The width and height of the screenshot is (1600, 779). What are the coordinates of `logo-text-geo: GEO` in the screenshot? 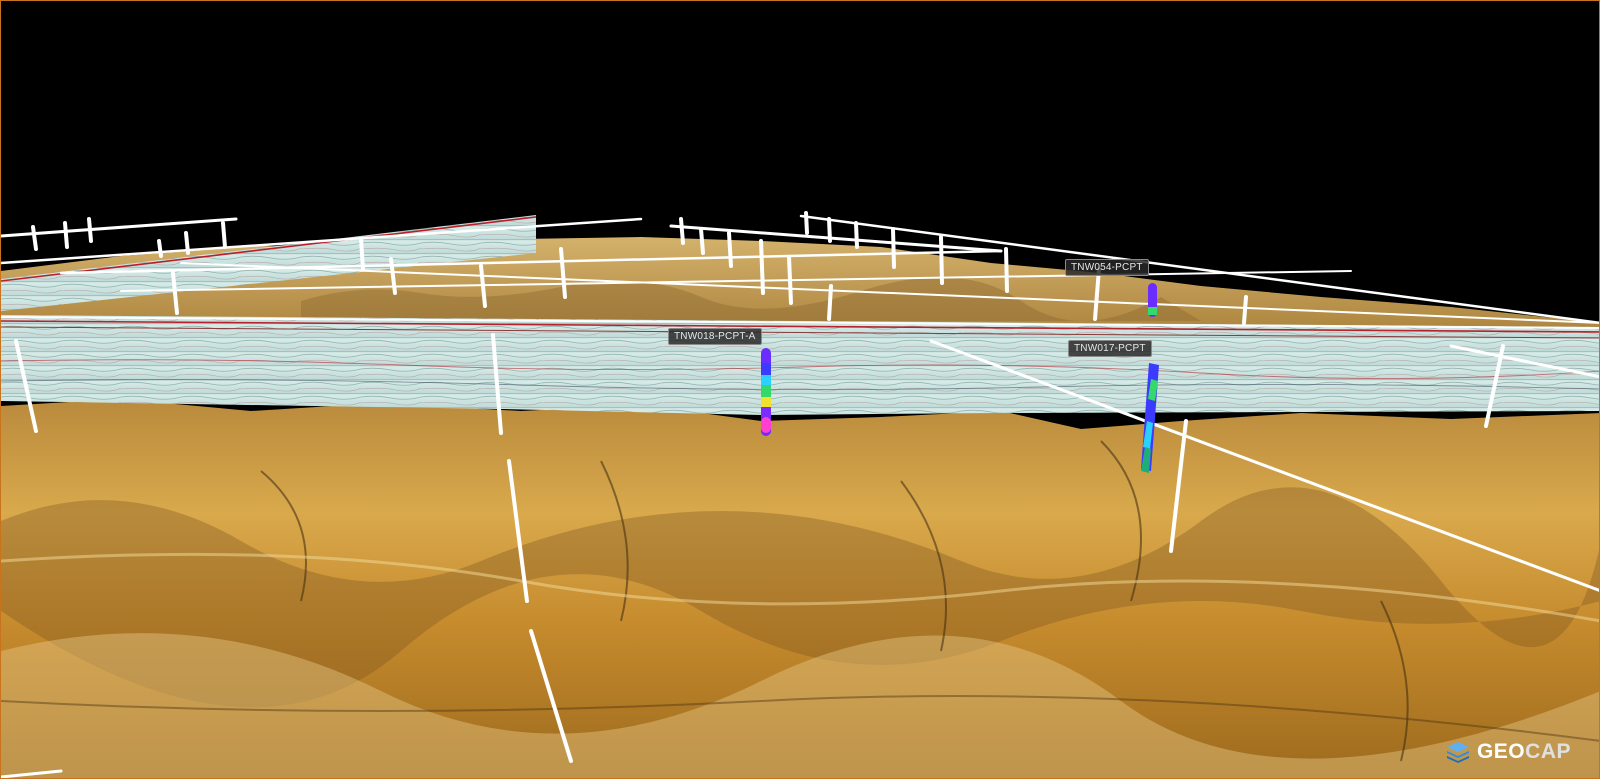 It's located at (1501, 751).